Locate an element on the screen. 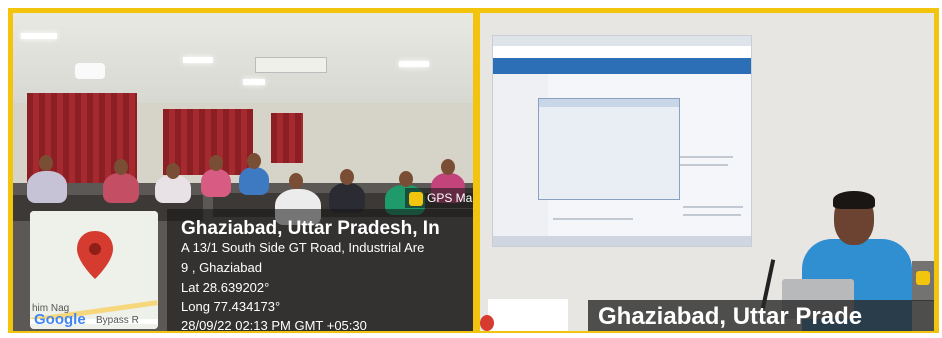 The height and width of the screenshot is (338, 942). location-title: Ghaziabad, Uttar Pradesh, In is located at coordinates (310, 228).